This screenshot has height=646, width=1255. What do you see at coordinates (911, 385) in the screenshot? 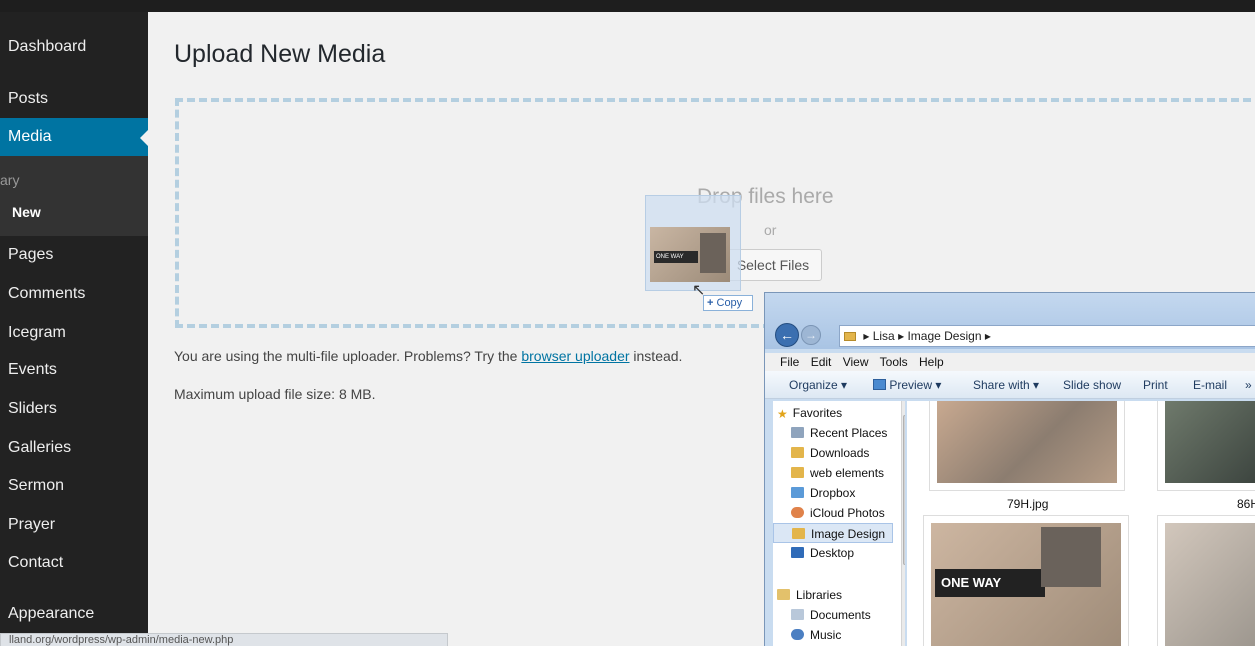
I see `preview-label: Preview` at bounding box center [911, 385].